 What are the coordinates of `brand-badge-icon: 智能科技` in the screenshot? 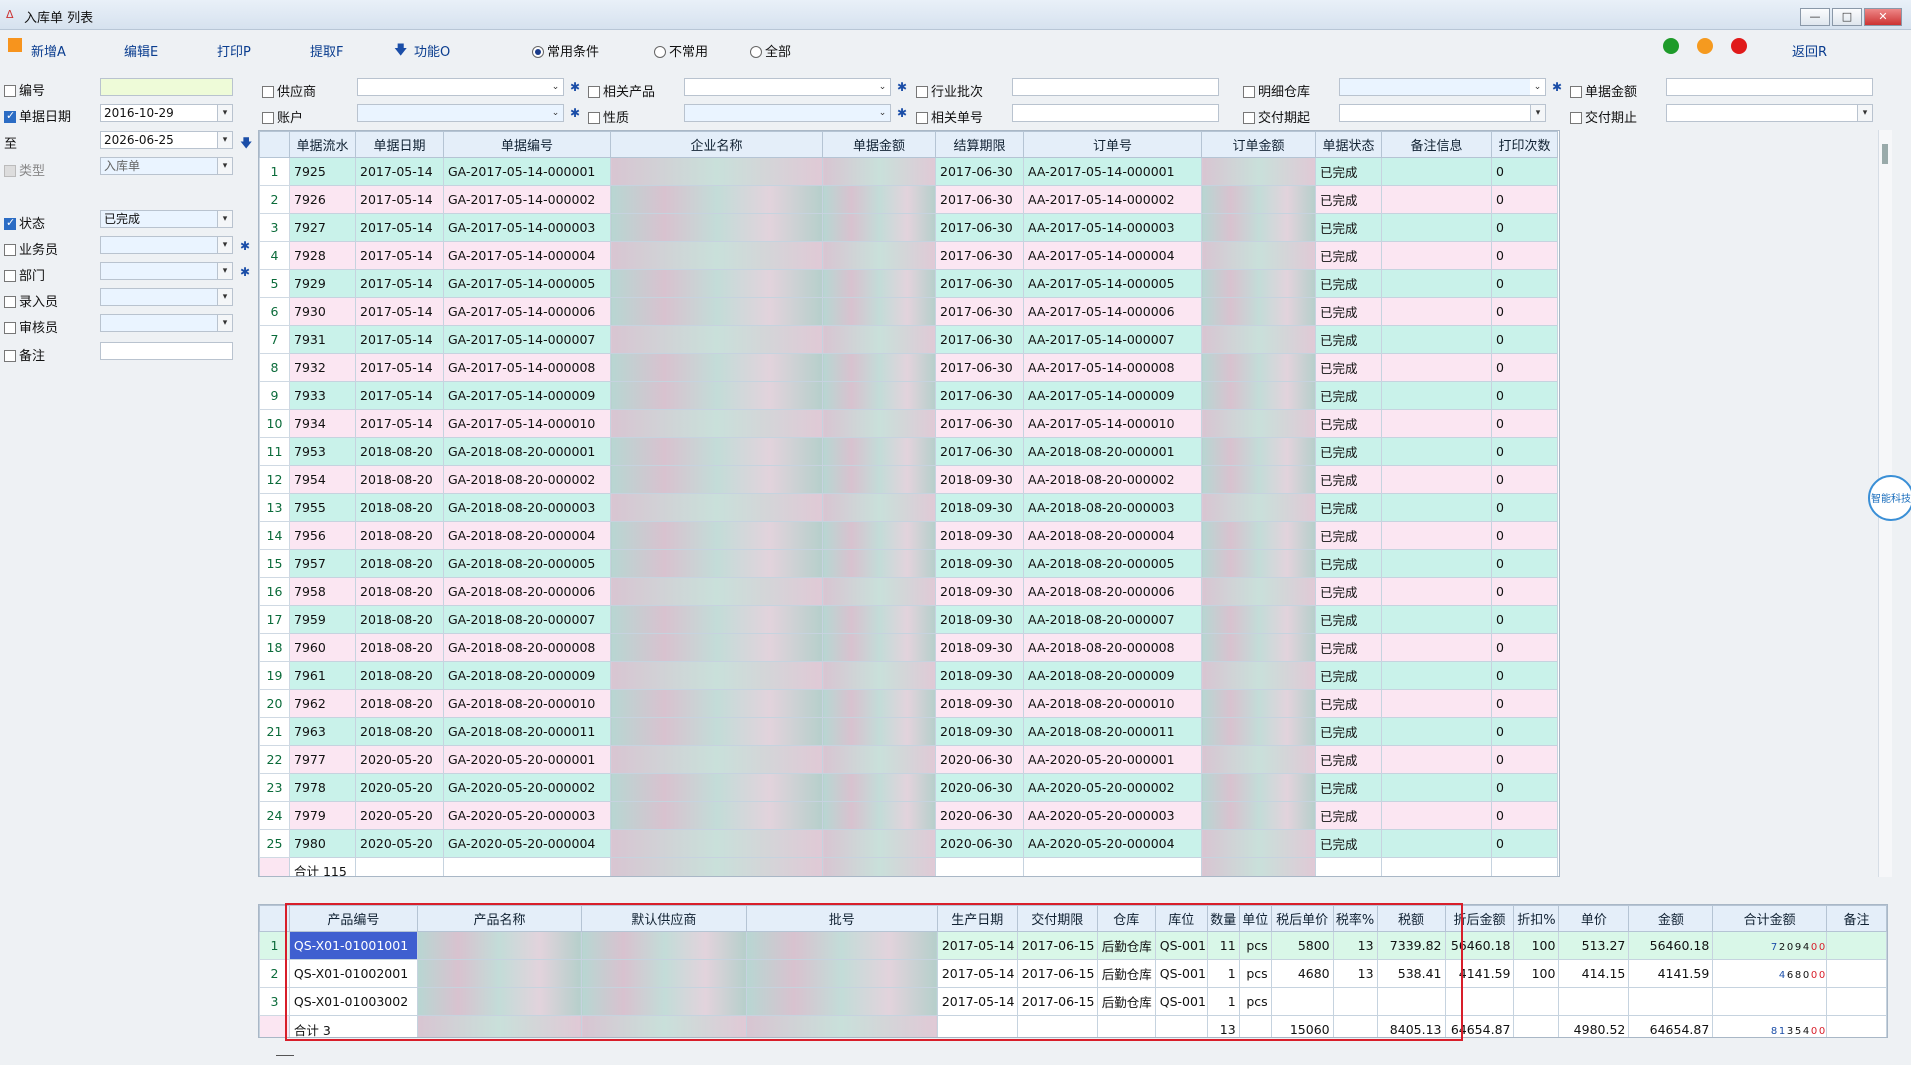 It's located at (1889, 498).